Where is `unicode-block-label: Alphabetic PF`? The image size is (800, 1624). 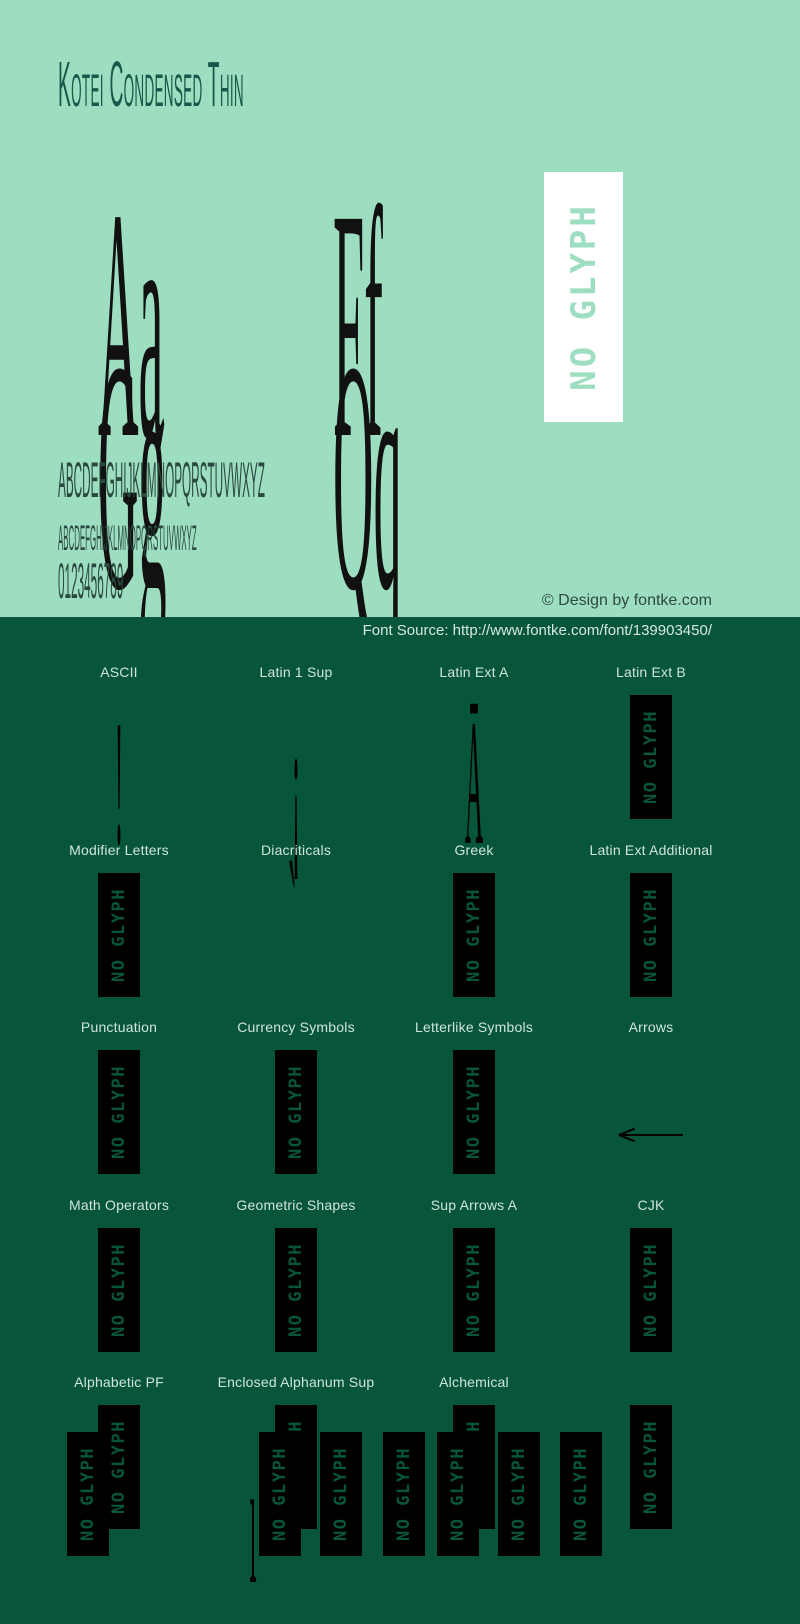
unicode-block-label: Alphabetic PF is located at coordinates (119, 1382).